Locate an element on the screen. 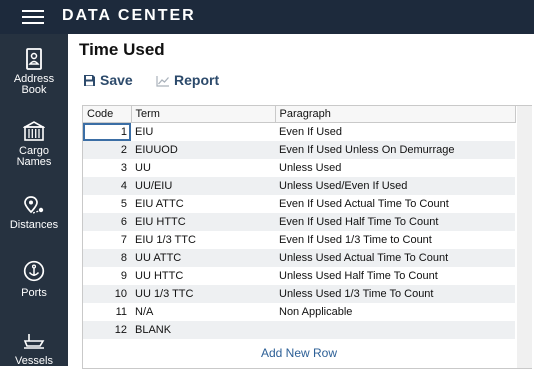 The height and width of the screenshot is (369, 534). term-cell: EIUUOD is located at coordinates (203, 150).